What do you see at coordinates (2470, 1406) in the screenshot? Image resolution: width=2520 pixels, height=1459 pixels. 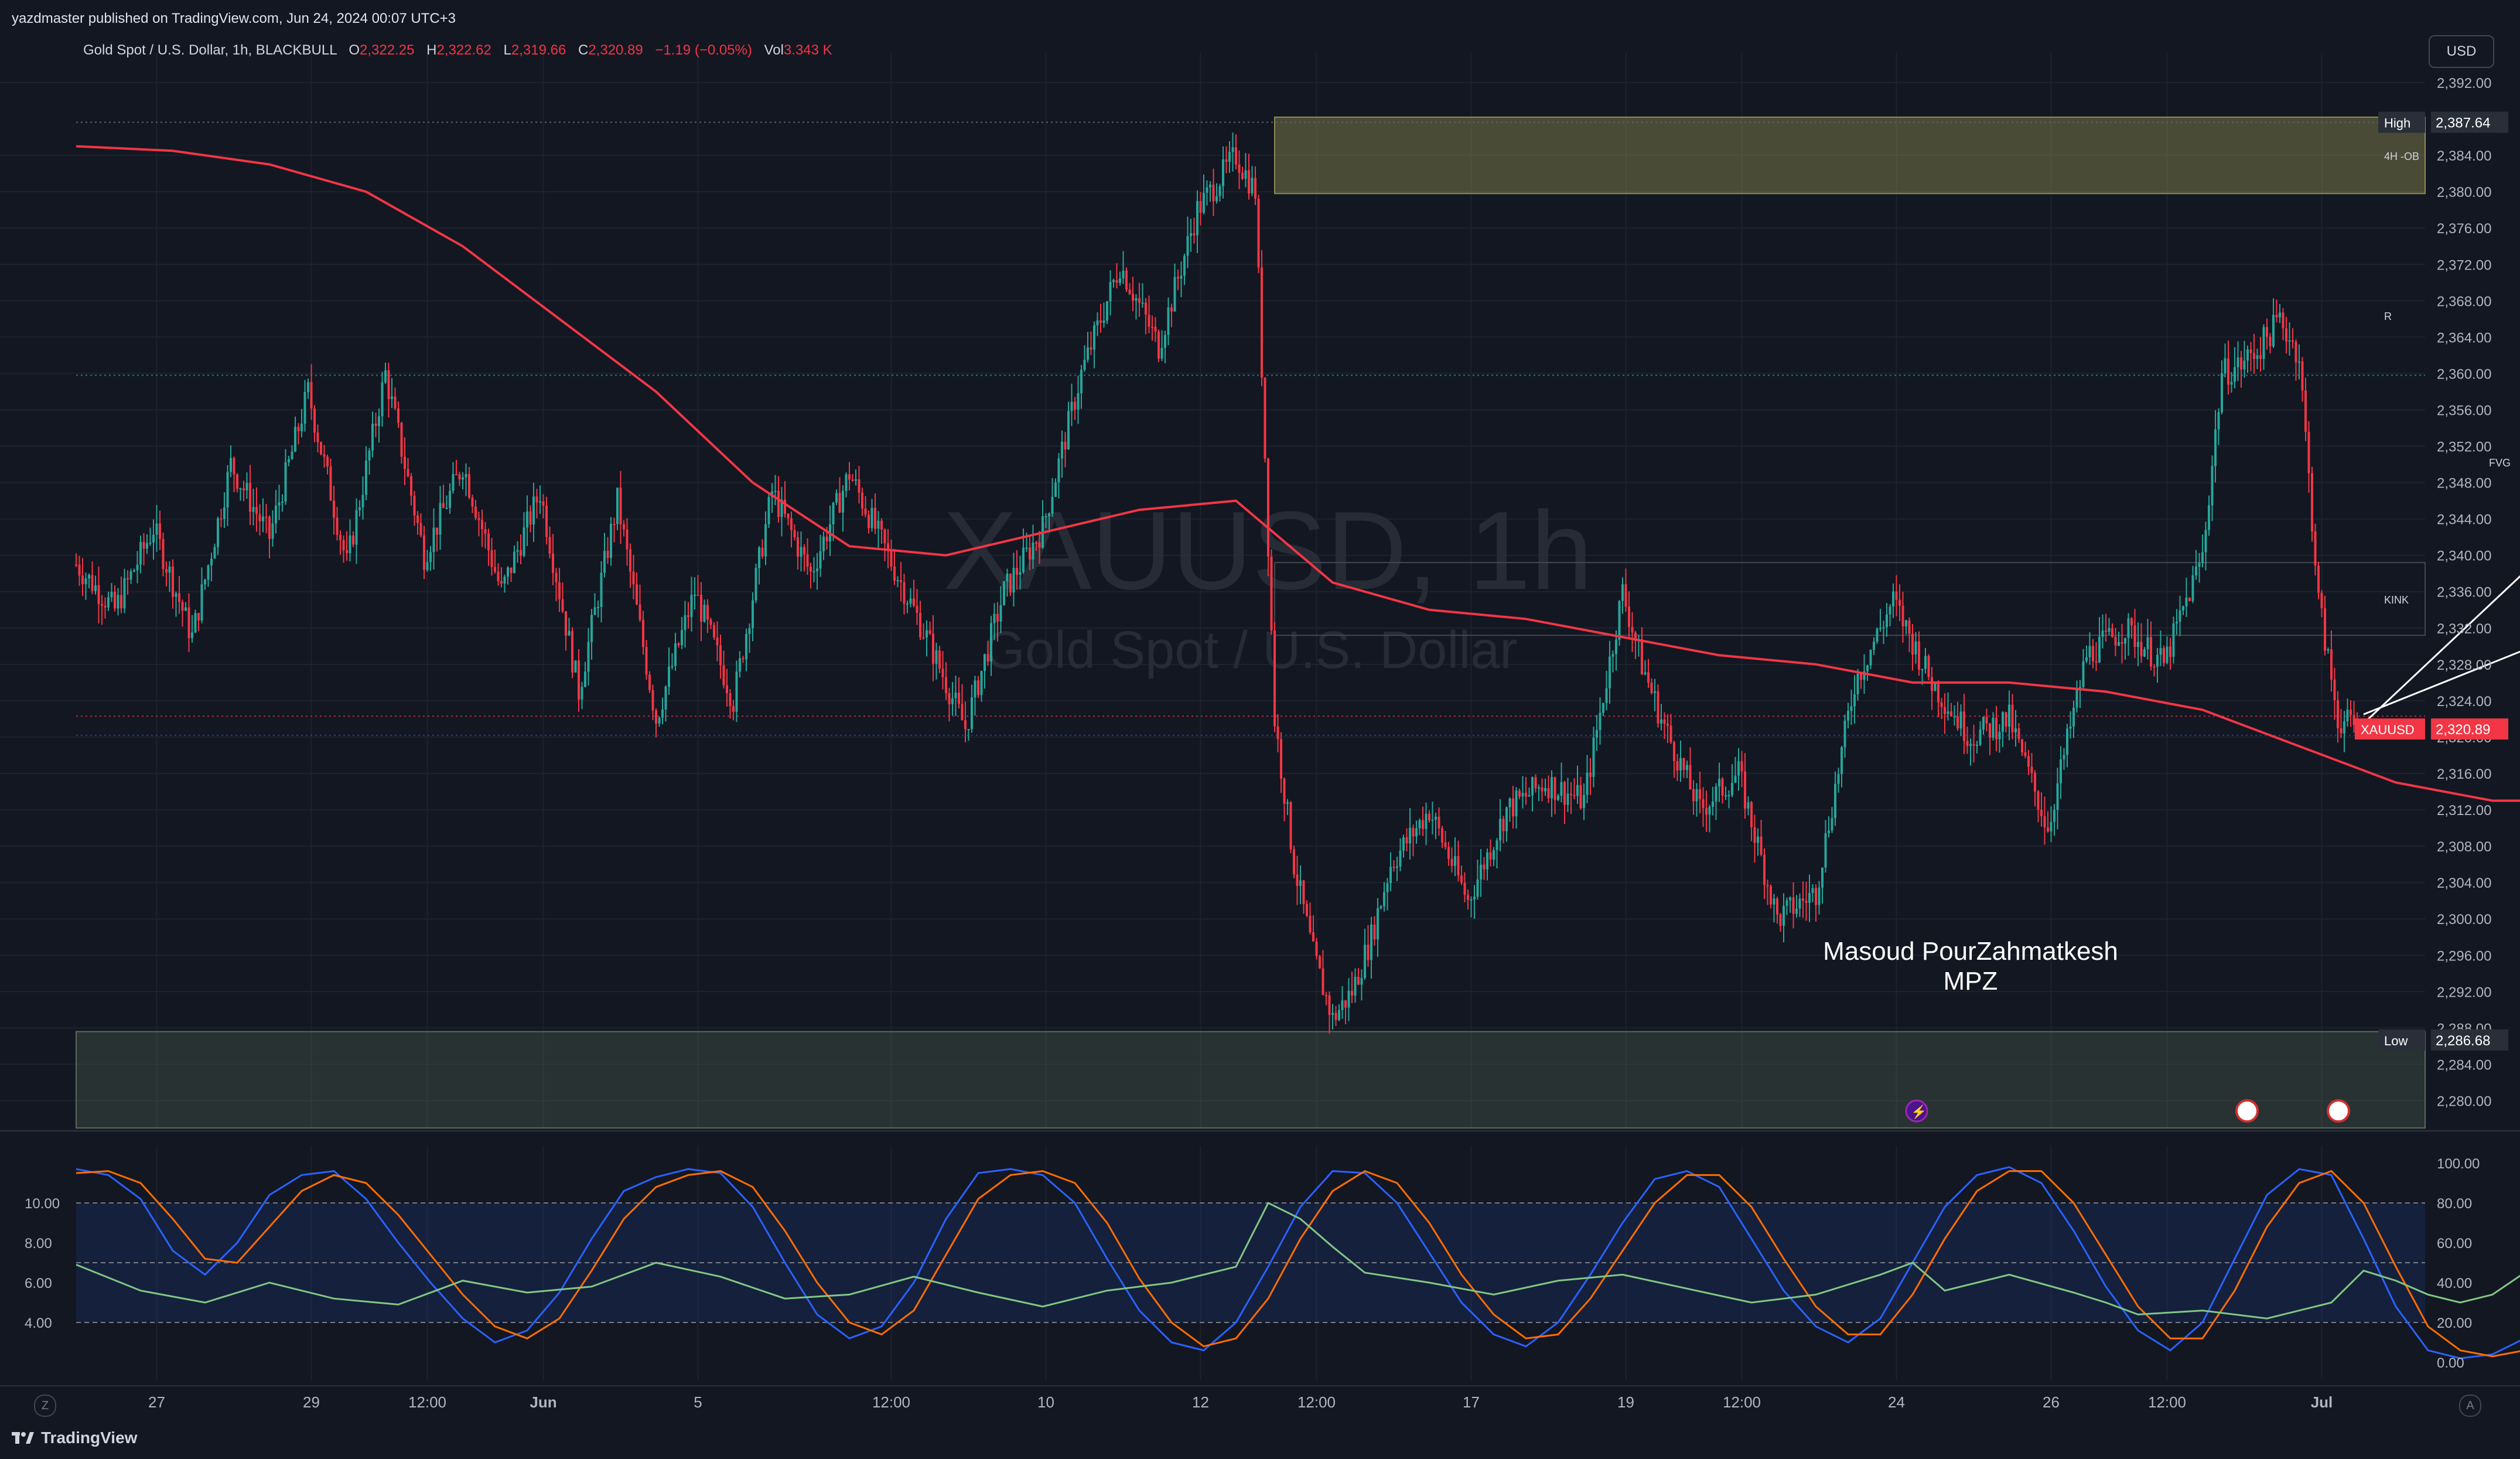 I see `auto-scale-button: A` at bounding box center [2470, 1406].